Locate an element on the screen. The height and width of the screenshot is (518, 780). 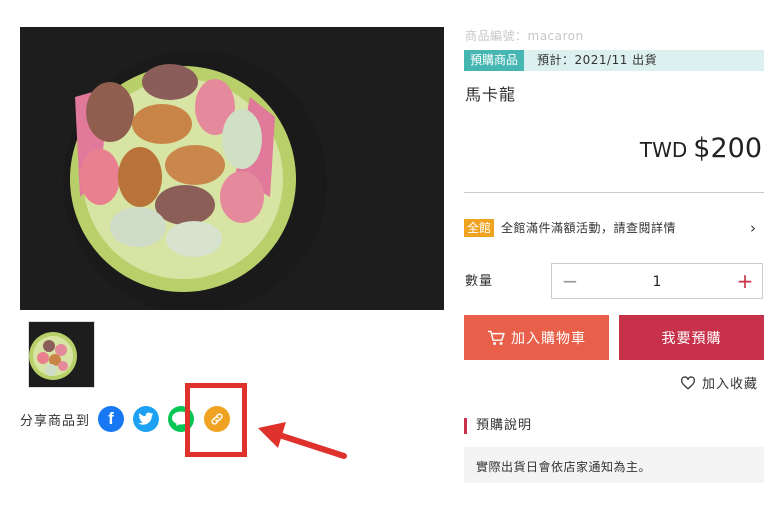
quantity-increase-button: + is located at coordinates (745, 281).